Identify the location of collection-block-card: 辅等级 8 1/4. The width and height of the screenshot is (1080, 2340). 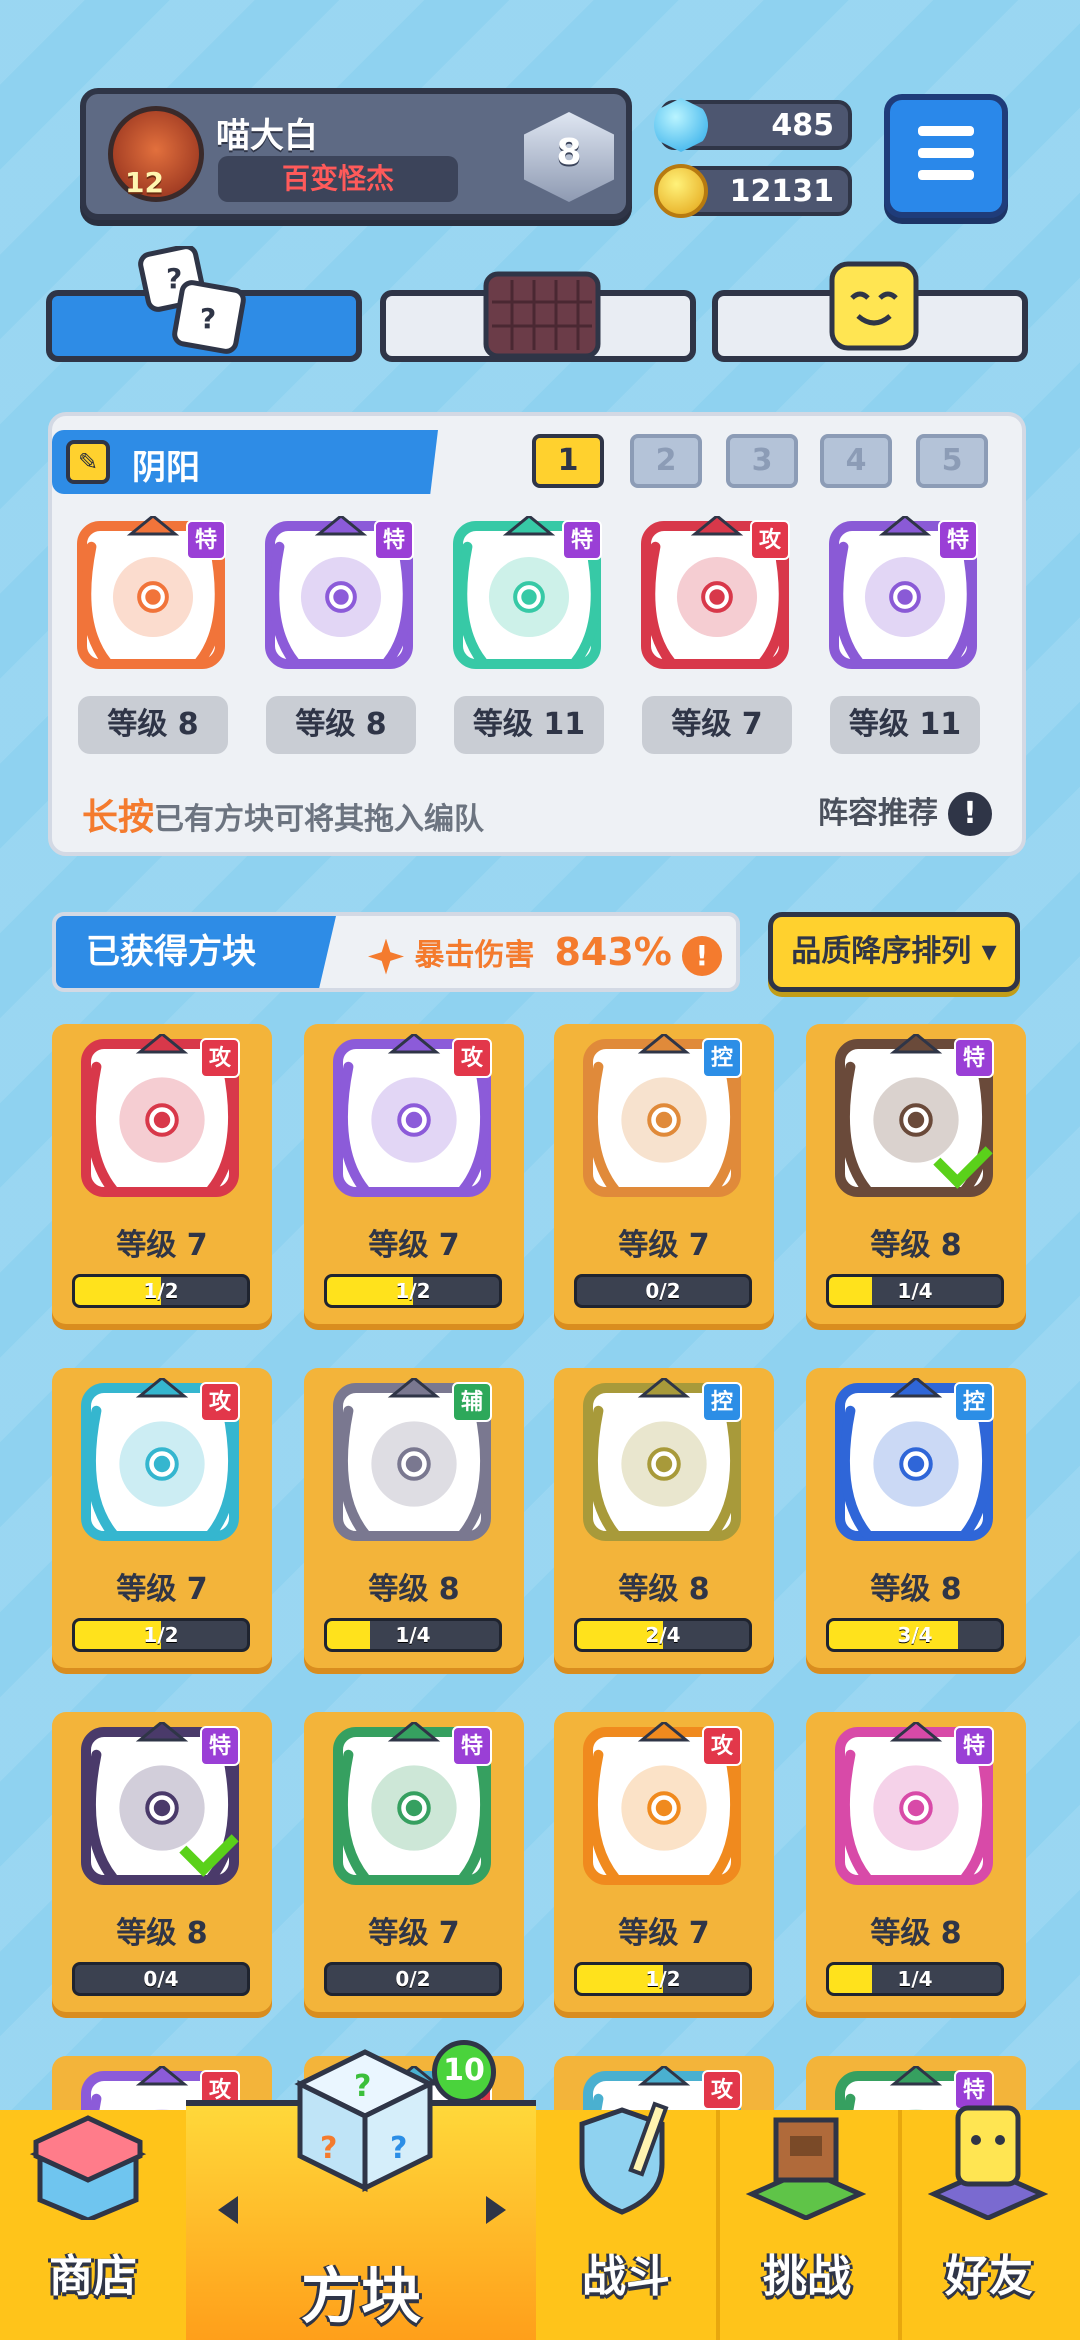
(414, 1518).